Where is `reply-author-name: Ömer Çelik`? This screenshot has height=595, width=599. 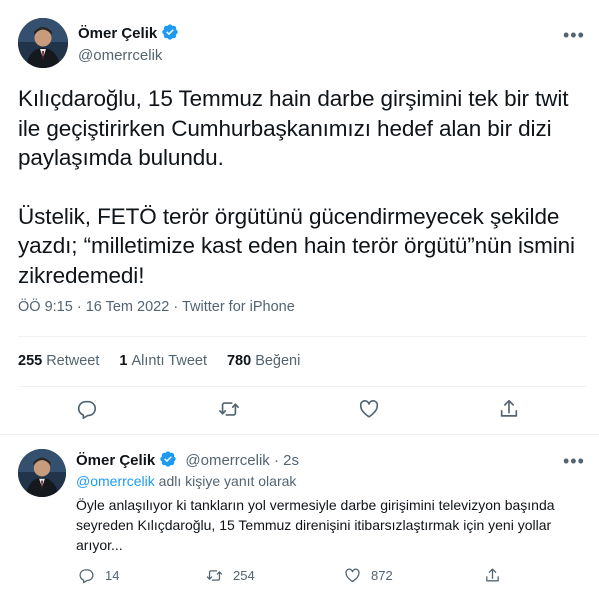
reply-author-name: Ömer Çelik is located at coordinates (115, 460).